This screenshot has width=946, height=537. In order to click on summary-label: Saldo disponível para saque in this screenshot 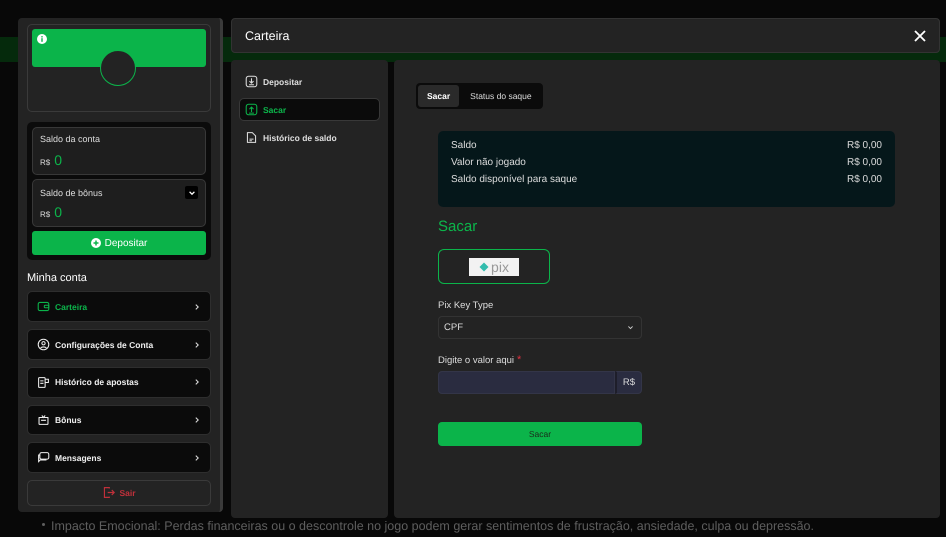, I will do `click(514, 179)`.